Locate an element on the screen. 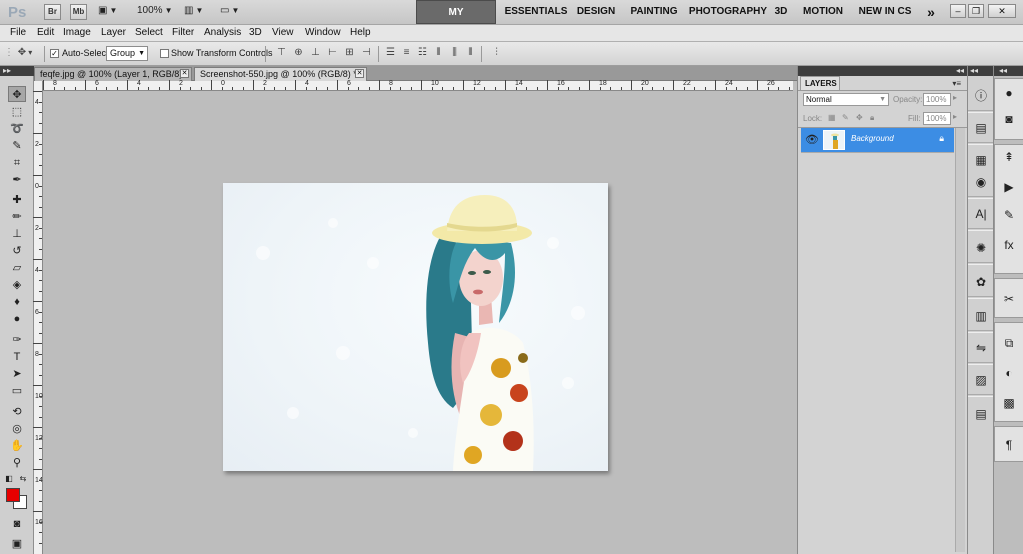  swatches-panel-button: ◐ is located at coordinates (1009, 373).